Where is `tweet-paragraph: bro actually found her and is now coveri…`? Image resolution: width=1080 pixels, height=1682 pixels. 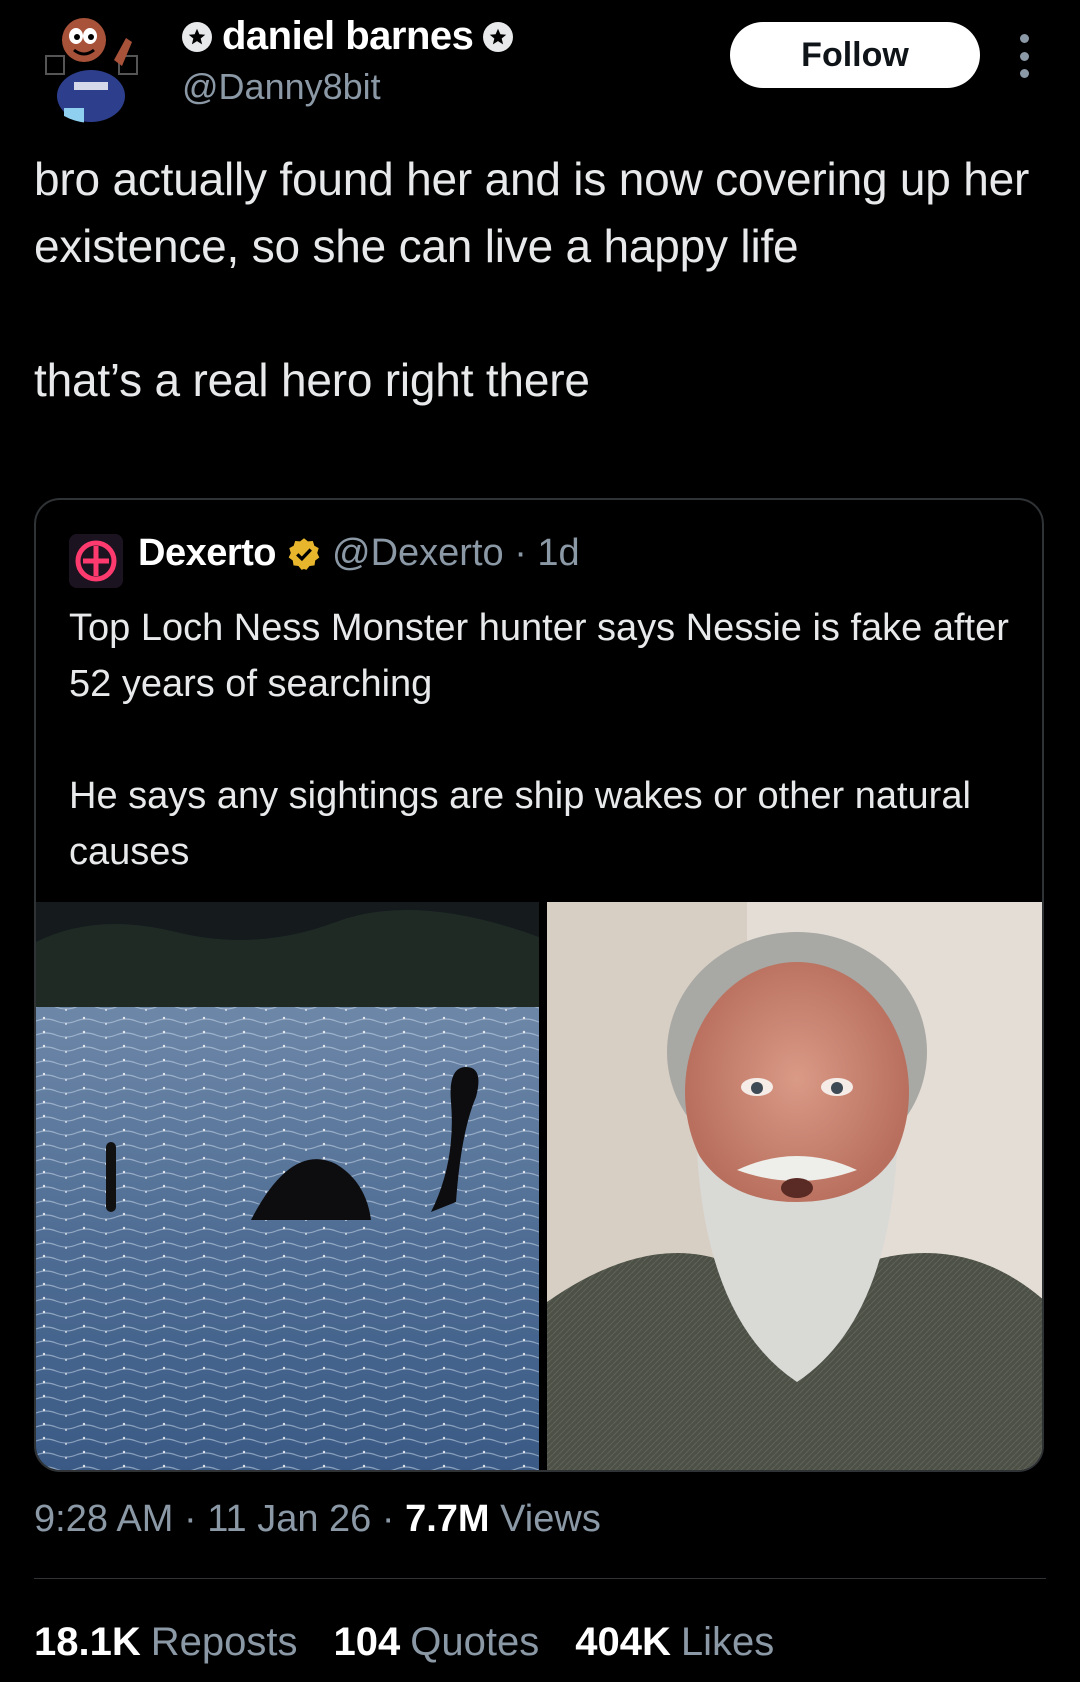
tweet-paragraph: bro actually found her and is now coveri… is located at coordinates (532, 212).